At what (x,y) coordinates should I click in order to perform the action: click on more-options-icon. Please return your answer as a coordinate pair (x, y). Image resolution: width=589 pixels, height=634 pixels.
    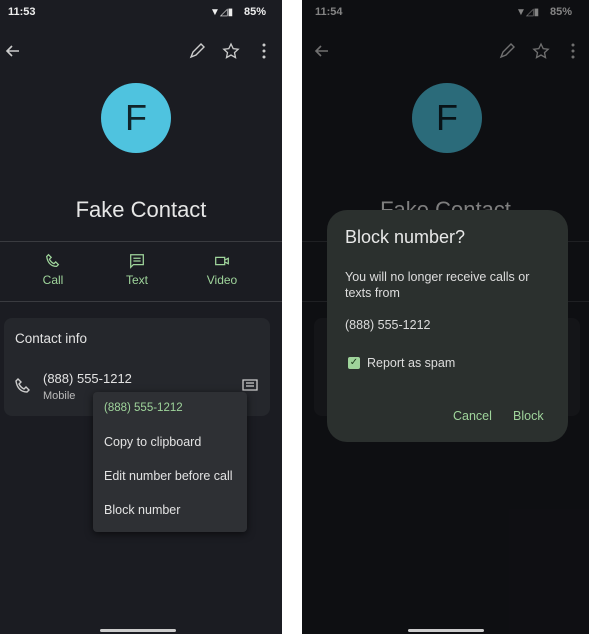
    Looking at the image, I should click on (264, 51).